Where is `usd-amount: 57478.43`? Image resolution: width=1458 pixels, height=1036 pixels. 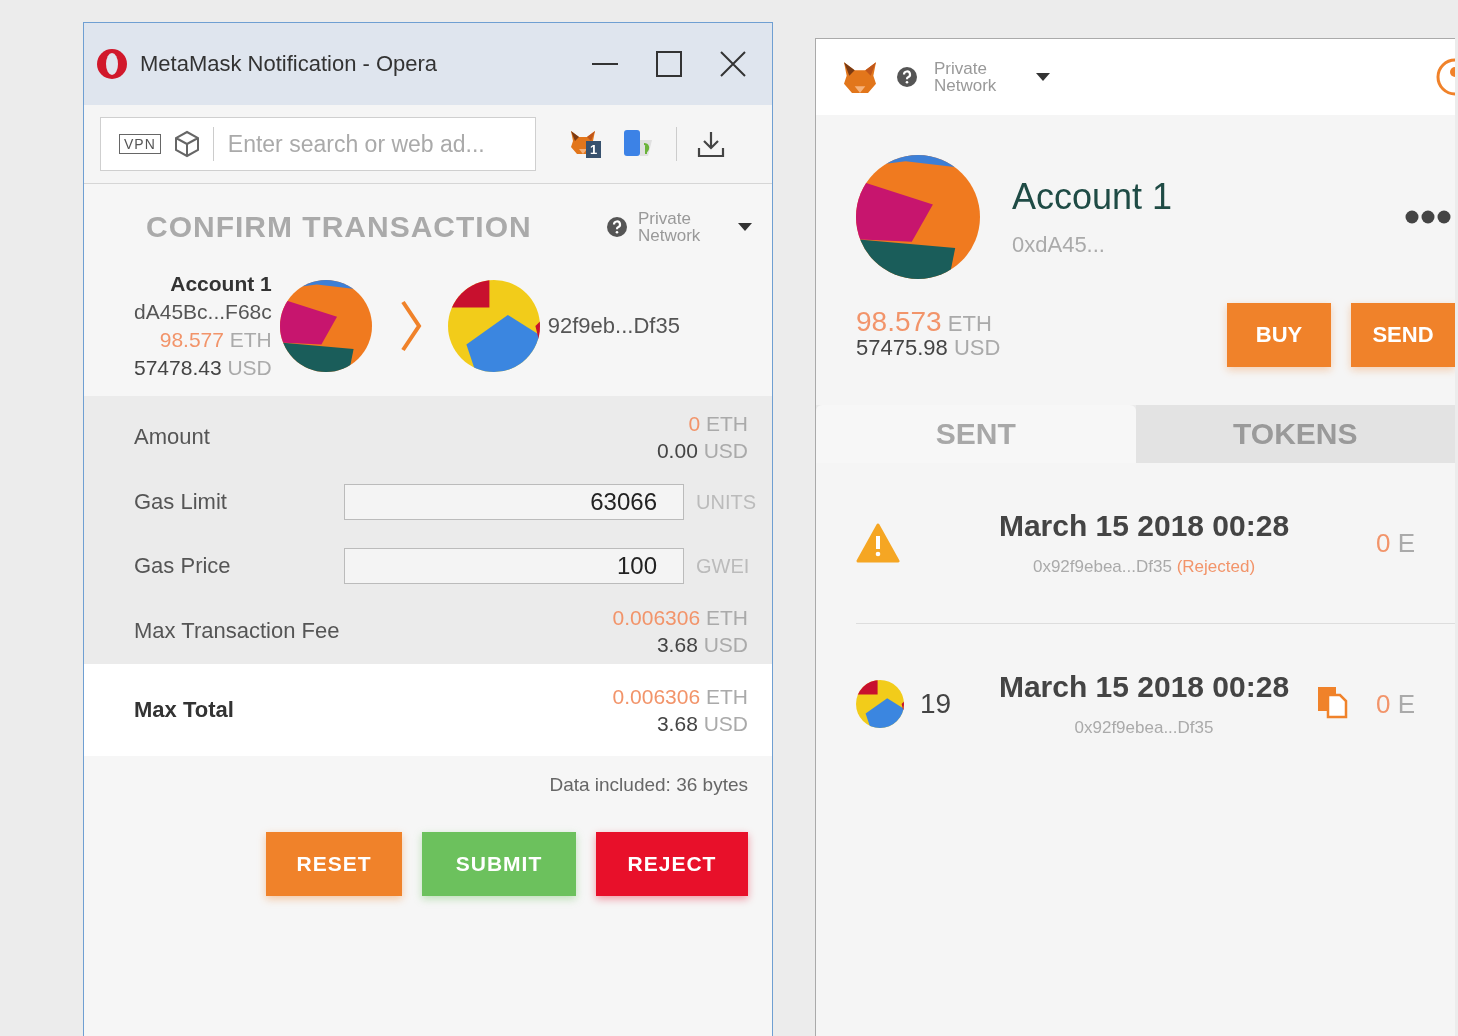
usd-amount: 57478.43 is located at coordinates (178, 367).